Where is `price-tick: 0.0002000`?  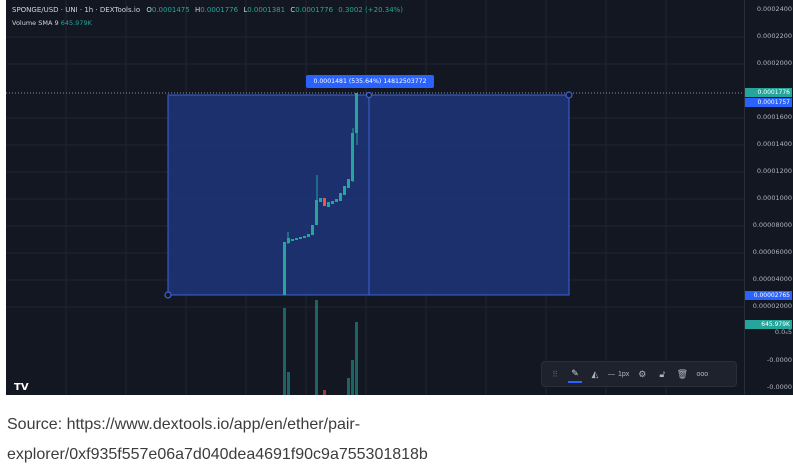
price-tick: 0.0002000 is located at coordinates (774, 63).